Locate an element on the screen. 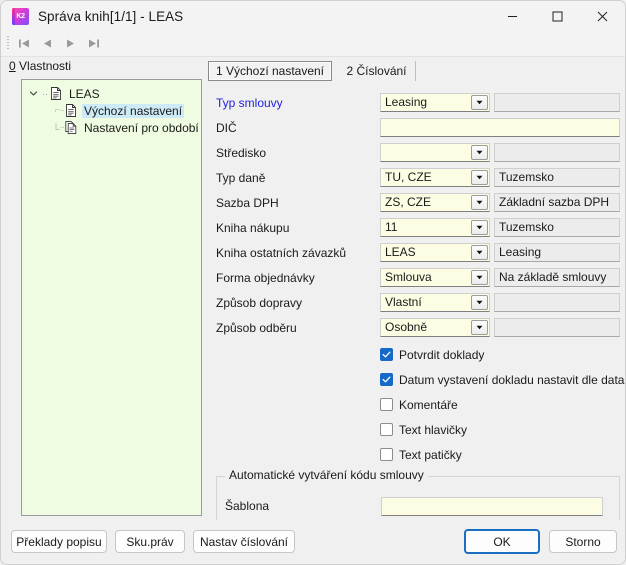 The height and width of the screenshot is (565, 626). desc-typ-dane: Tuzemsko is located at coordinates (557, 177).